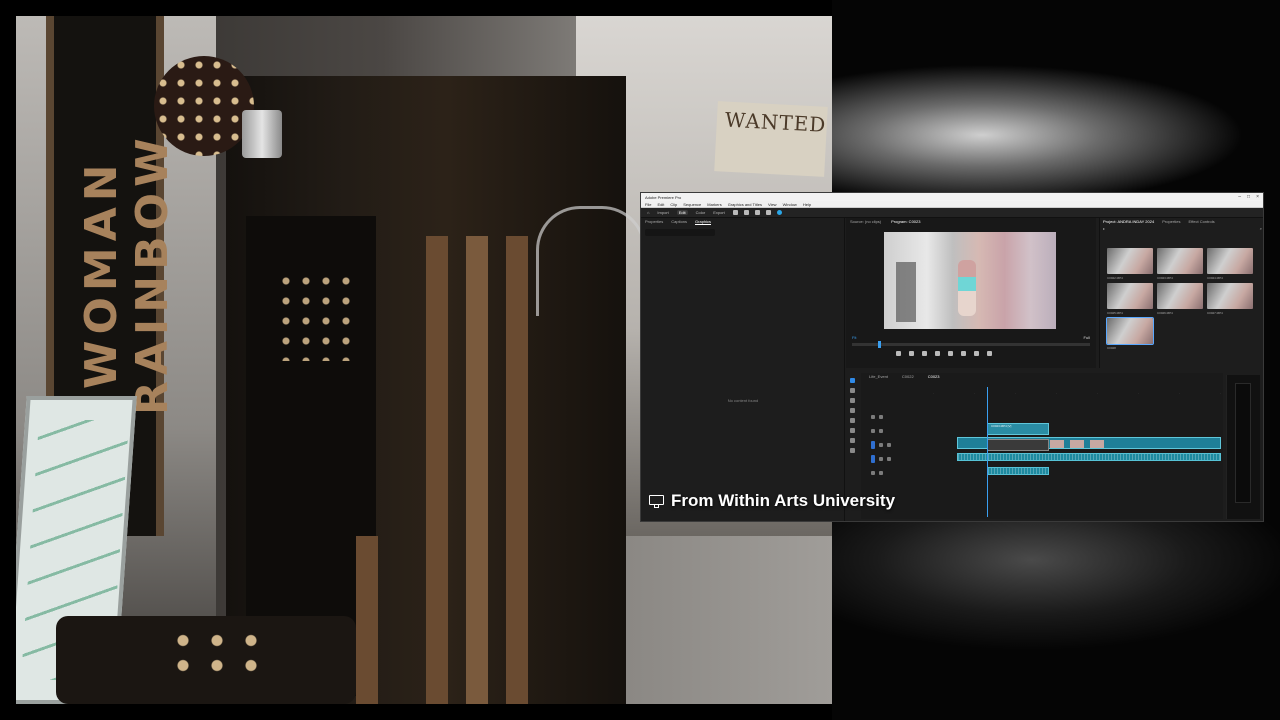 This screenshot has height=720, width=1280. I want to click on workspaces-icon, so click(735, 212).